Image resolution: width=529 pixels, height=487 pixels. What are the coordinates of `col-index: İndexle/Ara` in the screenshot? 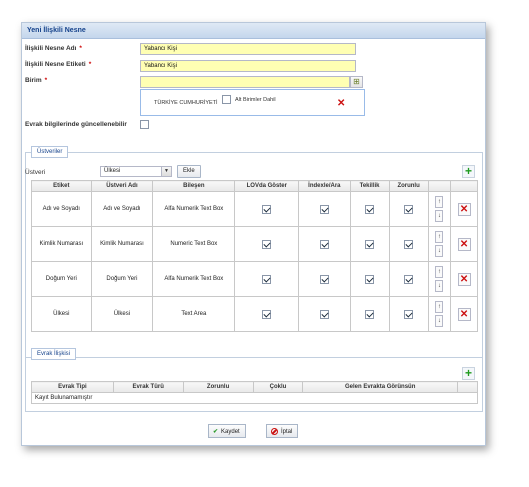 It's located at (324, 186).